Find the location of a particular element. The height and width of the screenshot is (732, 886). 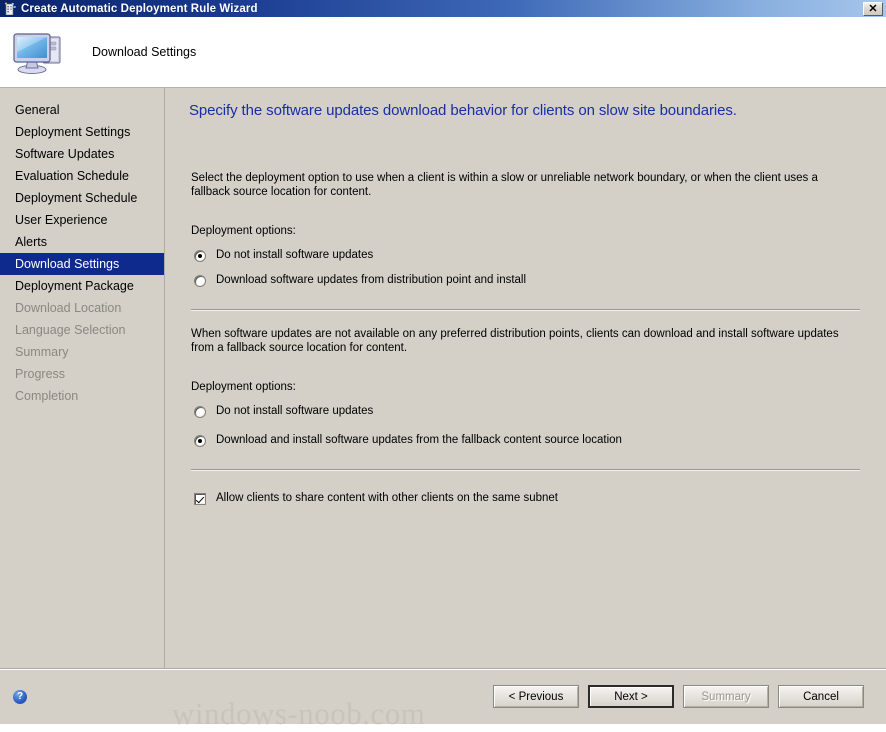

sidebar-item-software-updates: Software Updates is located at coordinates (82, 154).